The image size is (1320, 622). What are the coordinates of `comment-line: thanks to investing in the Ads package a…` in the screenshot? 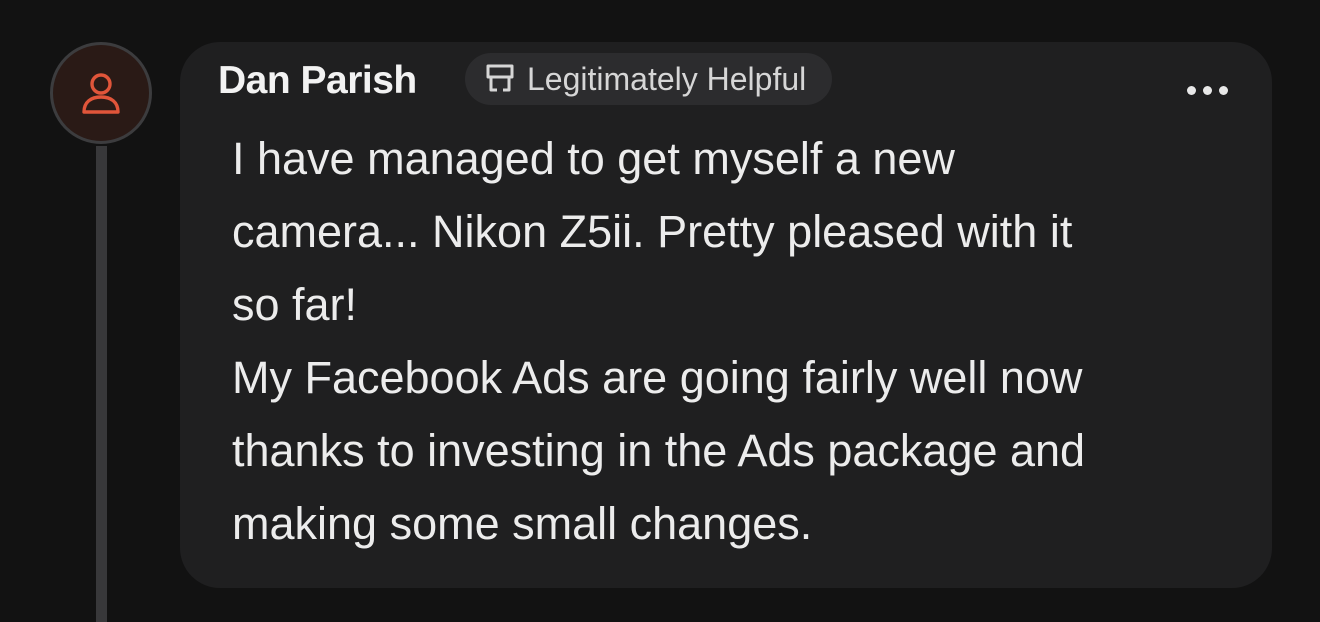 It's located at (659, 450).